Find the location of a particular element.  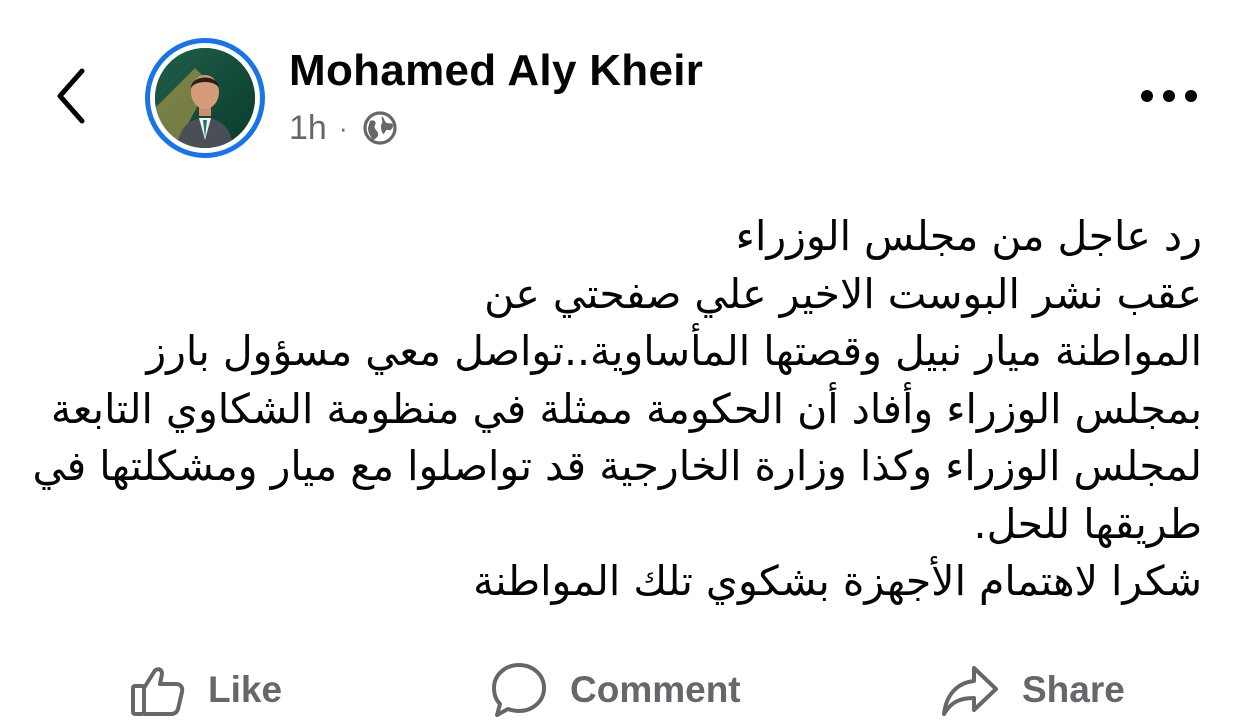

comment-button: Comment is located at coordinates (615, 690).